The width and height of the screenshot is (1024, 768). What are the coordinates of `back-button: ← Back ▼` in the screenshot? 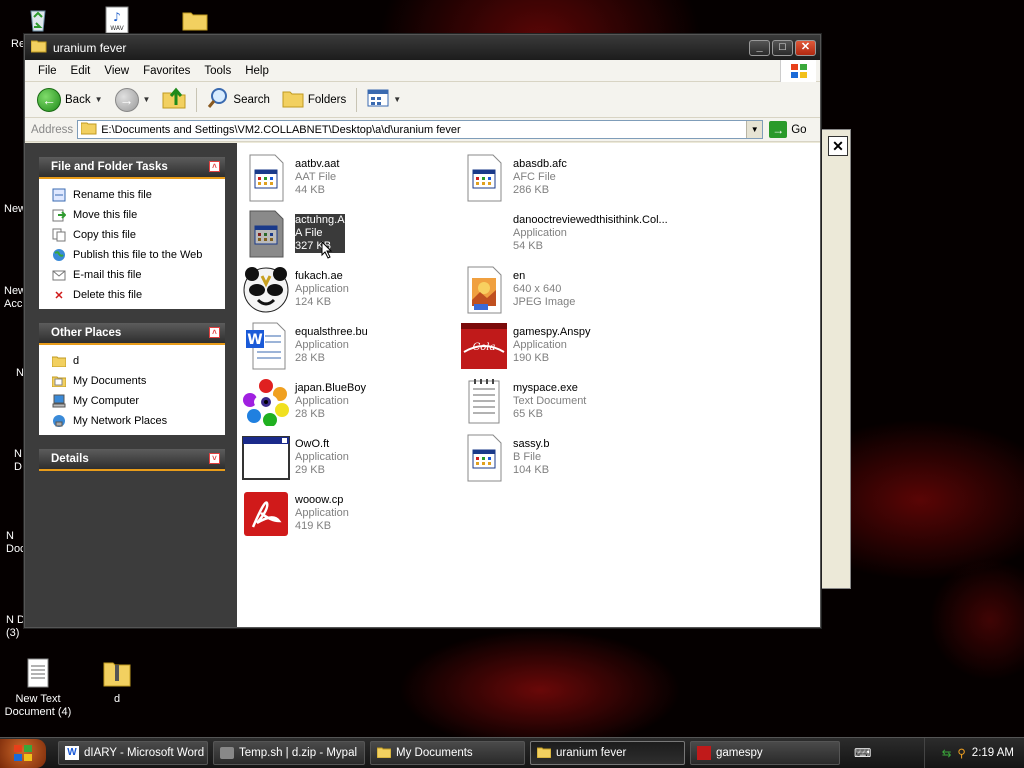 It's located at (70, 100).